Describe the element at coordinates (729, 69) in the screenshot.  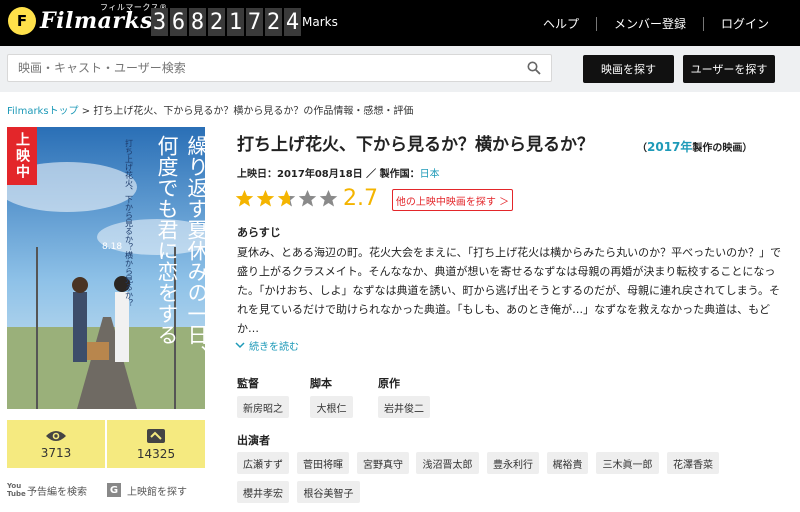
I see `find-user-button: ユーザーを探す` at that location.